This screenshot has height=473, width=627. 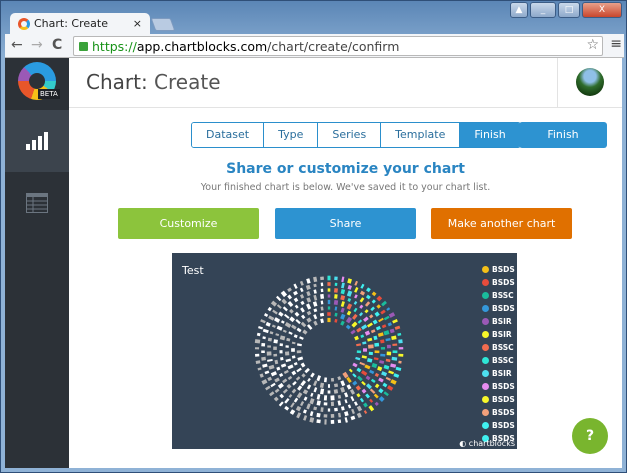 I want to click on step-type: Type, so click(x=291, y=135).